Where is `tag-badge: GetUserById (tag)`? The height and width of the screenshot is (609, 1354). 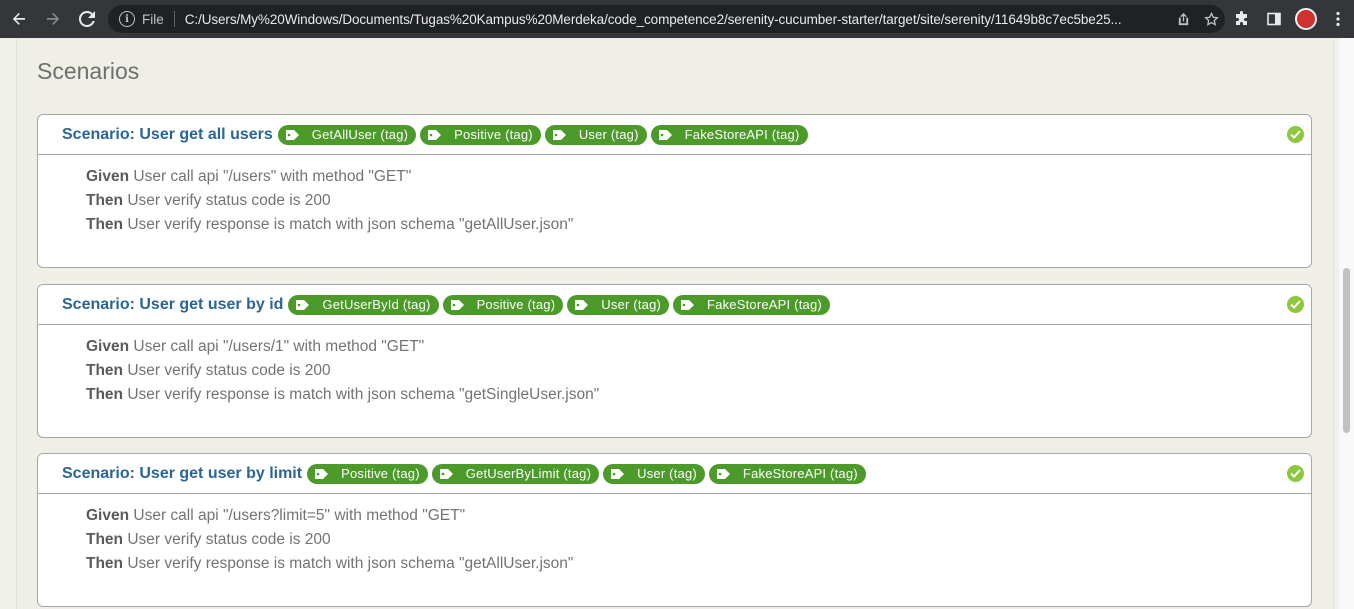 tag-badge: GetUserById (tag) is located at coordinates (363, 304).